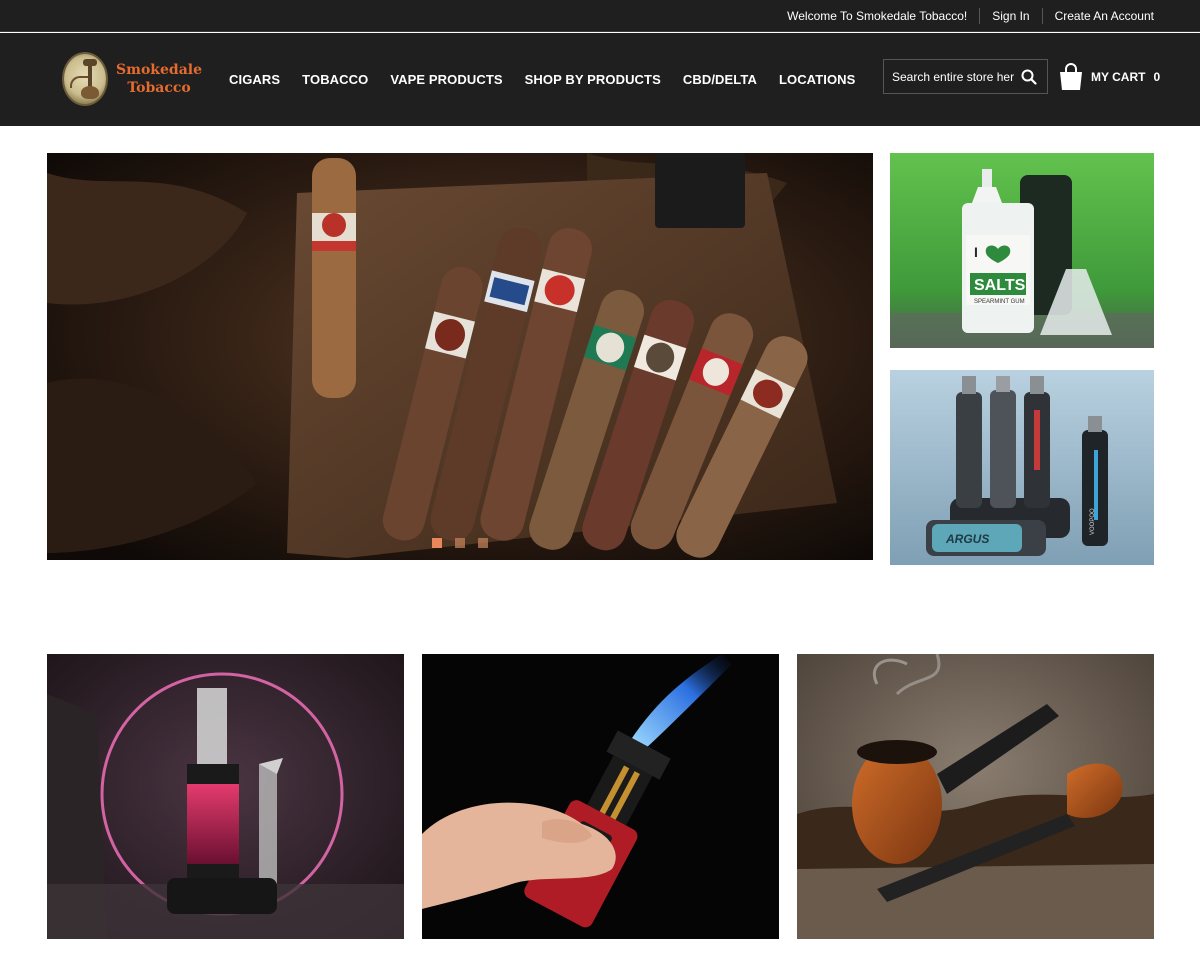  Describe the element at coordinates (466, 543) in the screenshot. I see `slider-dots` at that location.